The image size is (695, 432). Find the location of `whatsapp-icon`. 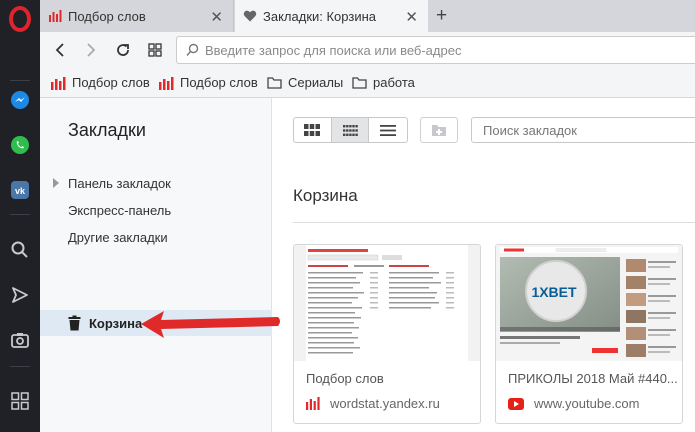

whatsapp-icon is located at coordinates (20, 145).